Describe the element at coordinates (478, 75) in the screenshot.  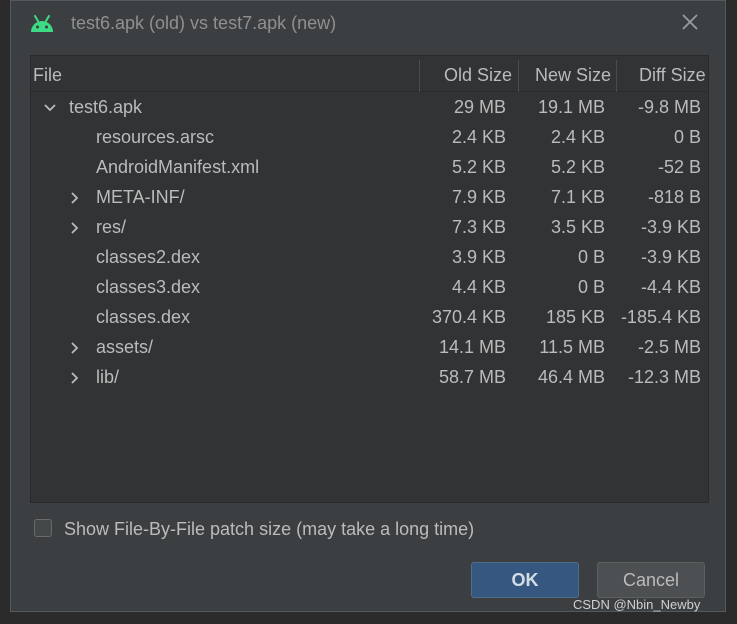
I see `column-header-old-size: Old Size` at that location.